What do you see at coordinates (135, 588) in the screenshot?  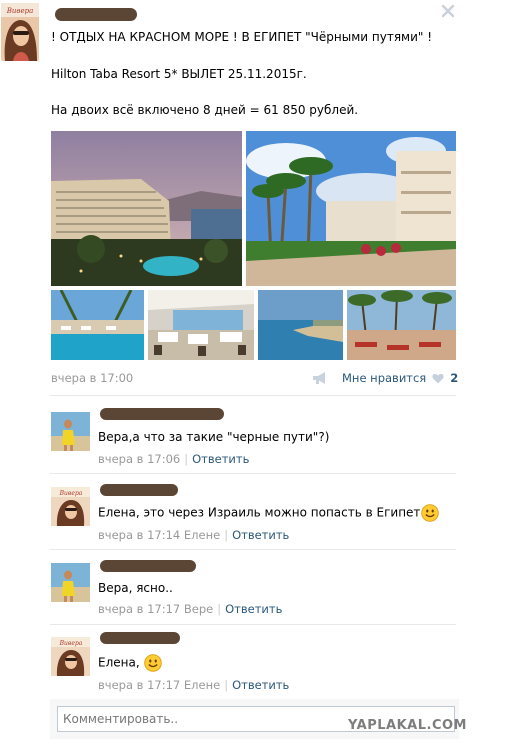 I see `comment-text: Вера, ясно..` at bounding box center [135, 588].